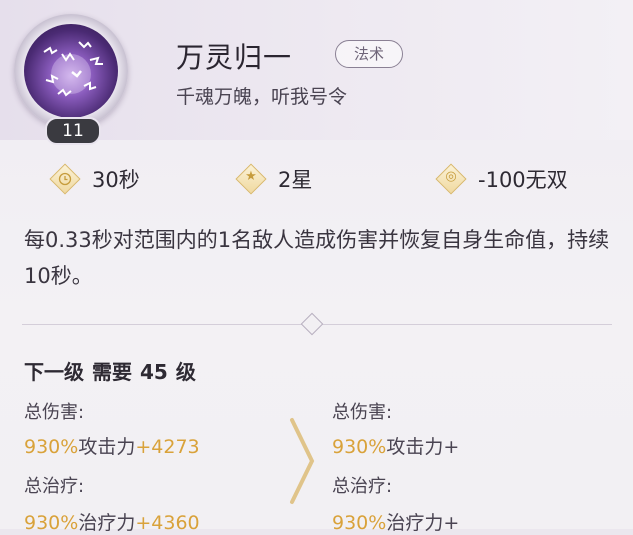 Image resolution: width=633 pixels, height=535 pixels. What do you see at coordinates (54, 372) in the screenshot?
I see `next-level-label: 下一级` at bounding box center [54, 372].